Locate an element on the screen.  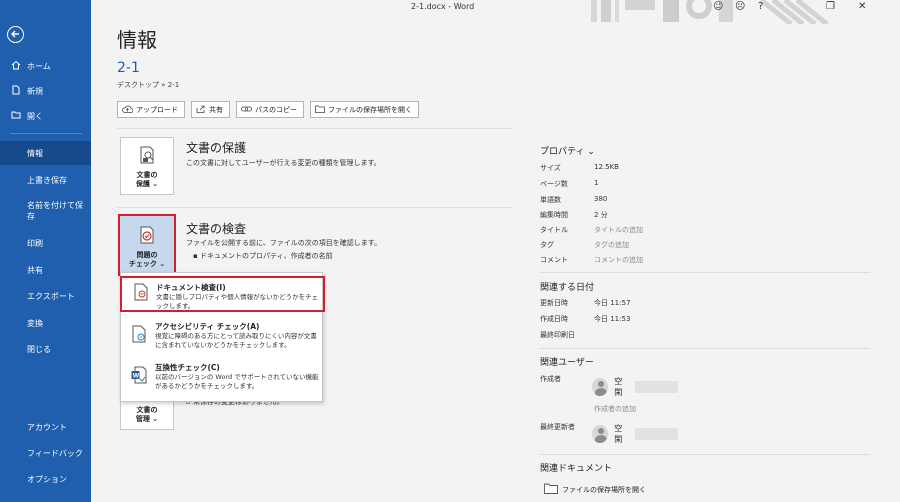
prop-label: 編集時間 is located at coordinates (554, 215).